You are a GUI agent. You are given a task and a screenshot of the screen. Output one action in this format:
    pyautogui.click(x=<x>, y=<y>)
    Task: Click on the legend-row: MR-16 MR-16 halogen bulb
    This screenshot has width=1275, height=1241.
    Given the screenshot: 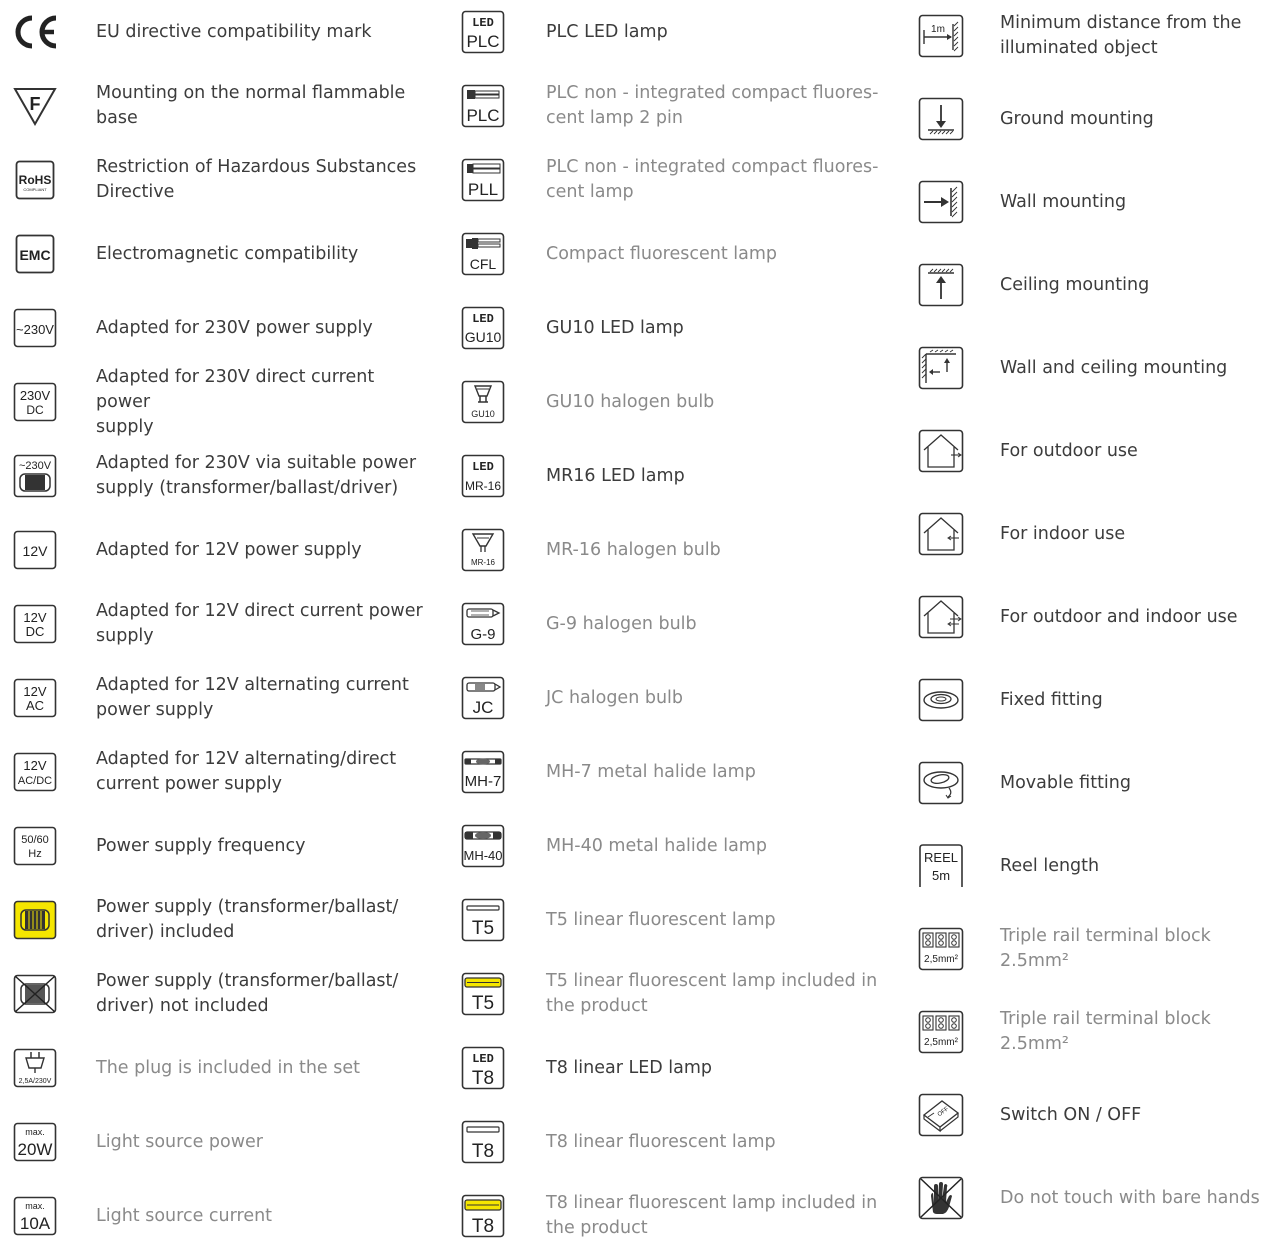 What is the action you would take?
    pyautogui.click(x=590, y=550)
    